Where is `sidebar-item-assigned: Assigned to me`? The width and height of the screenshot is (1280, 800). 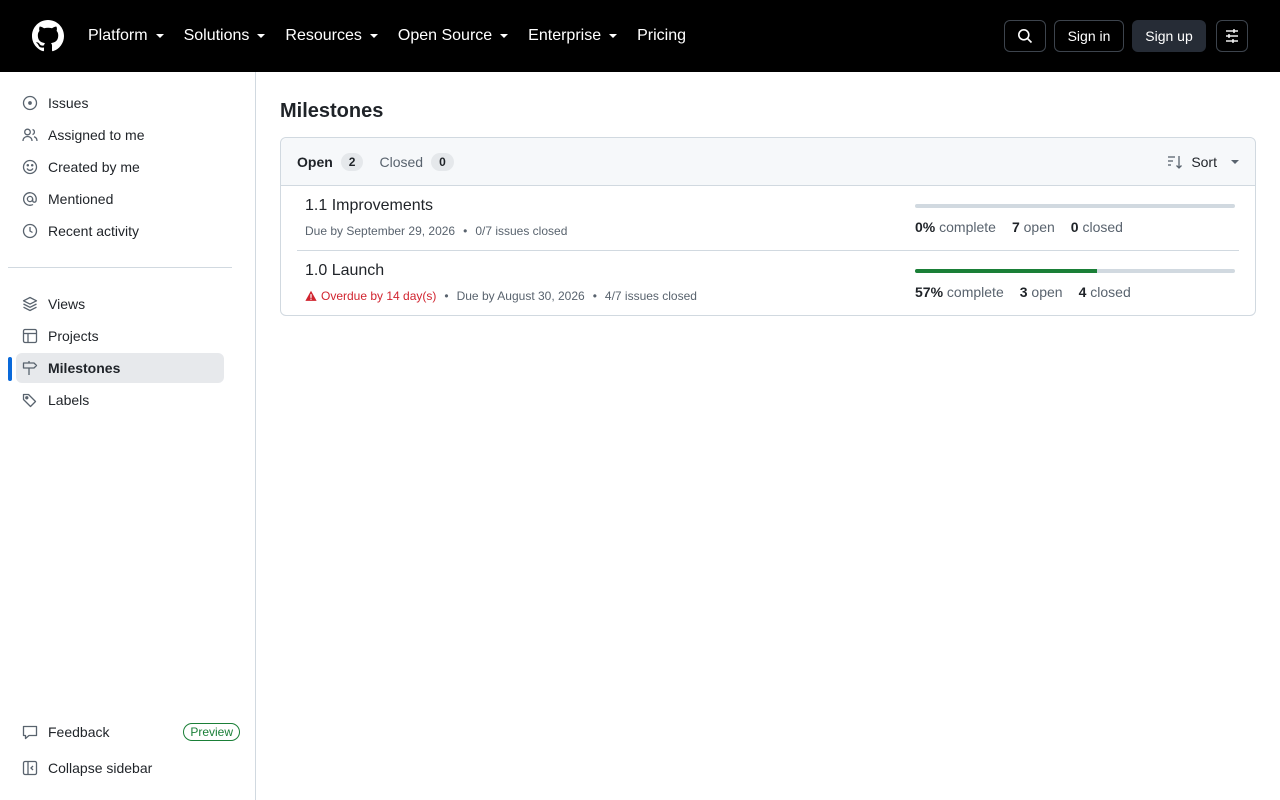
sidebar-item-assigned: Assigned to me is located at coordinates (120, 135).